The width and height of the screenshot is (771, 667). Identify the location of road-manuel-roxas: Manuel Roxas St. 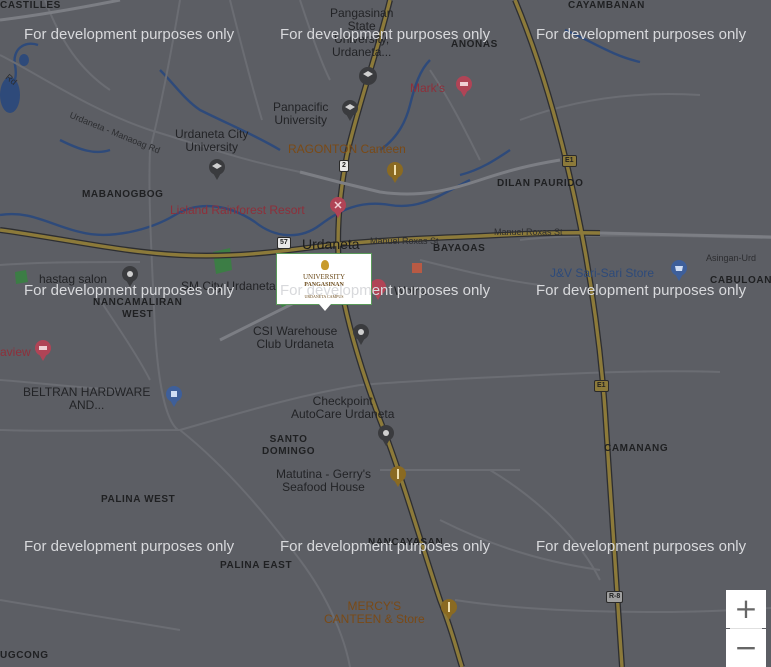
(404, 241).